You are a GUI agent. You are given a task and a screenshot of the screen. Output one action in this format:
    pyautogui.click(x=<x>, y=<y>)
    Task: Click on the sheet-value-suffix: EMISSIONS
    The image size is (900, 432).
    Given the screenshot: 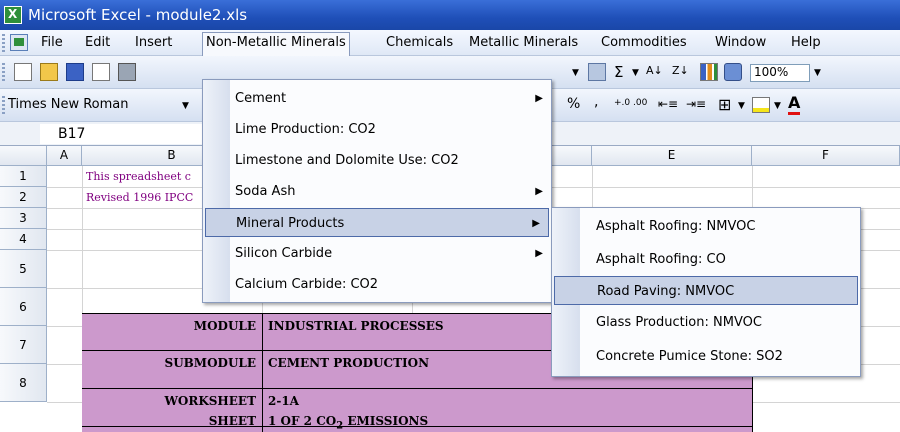 What is the action you would take?
    pyautogui.click(x=386, y=421)
    